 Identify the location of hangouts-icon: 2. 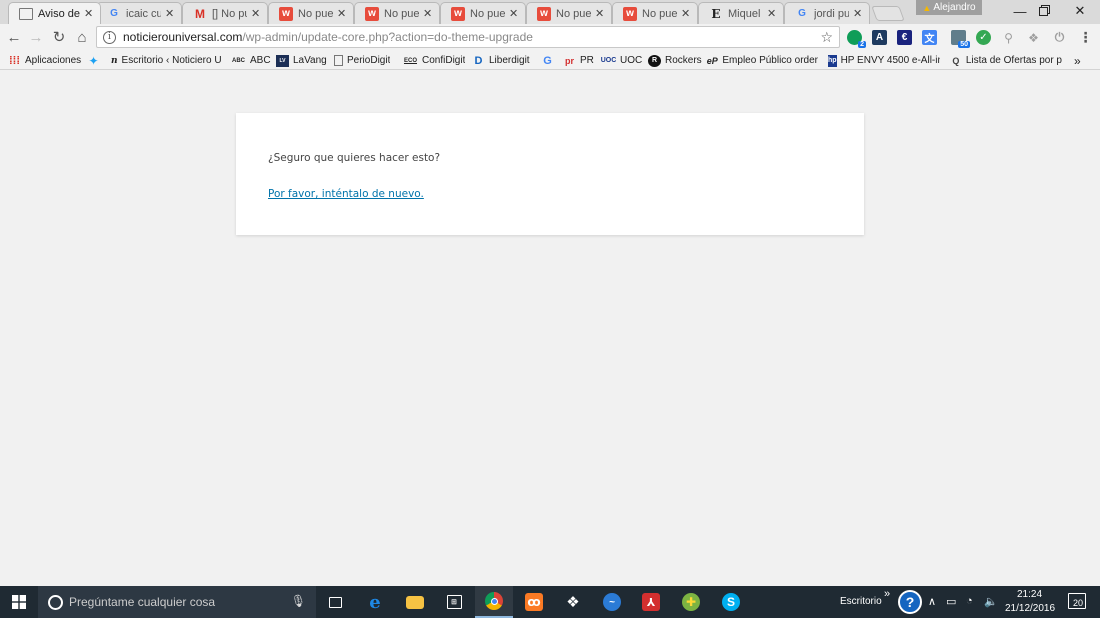
(856, 39).